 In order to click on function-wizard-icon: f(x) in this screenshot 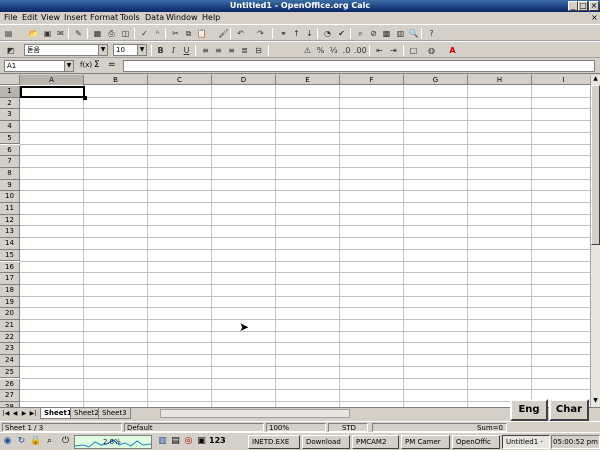, I will do `click(86, 65)`.